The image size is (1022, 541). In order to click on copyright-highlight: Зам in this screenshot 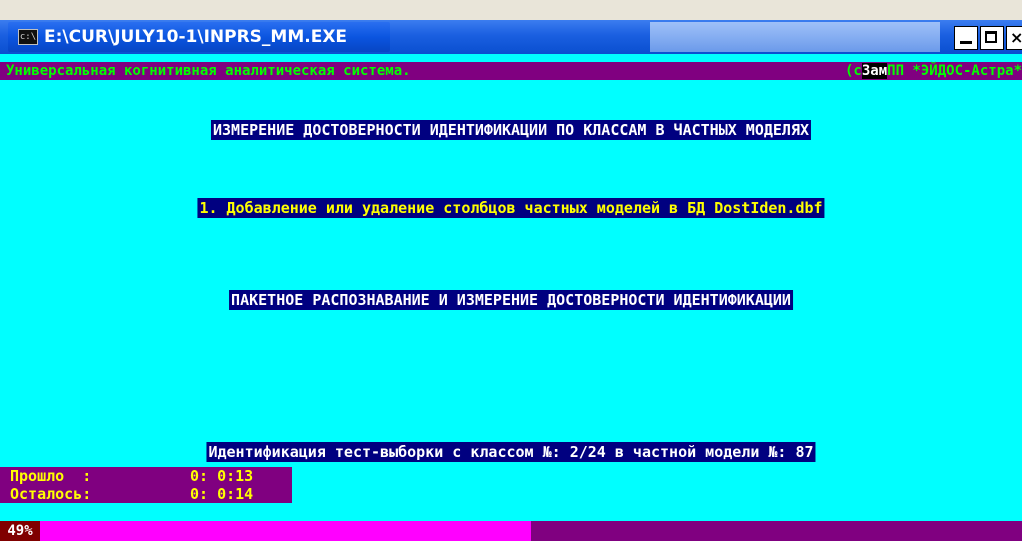, I will do `click(874, 71)`.